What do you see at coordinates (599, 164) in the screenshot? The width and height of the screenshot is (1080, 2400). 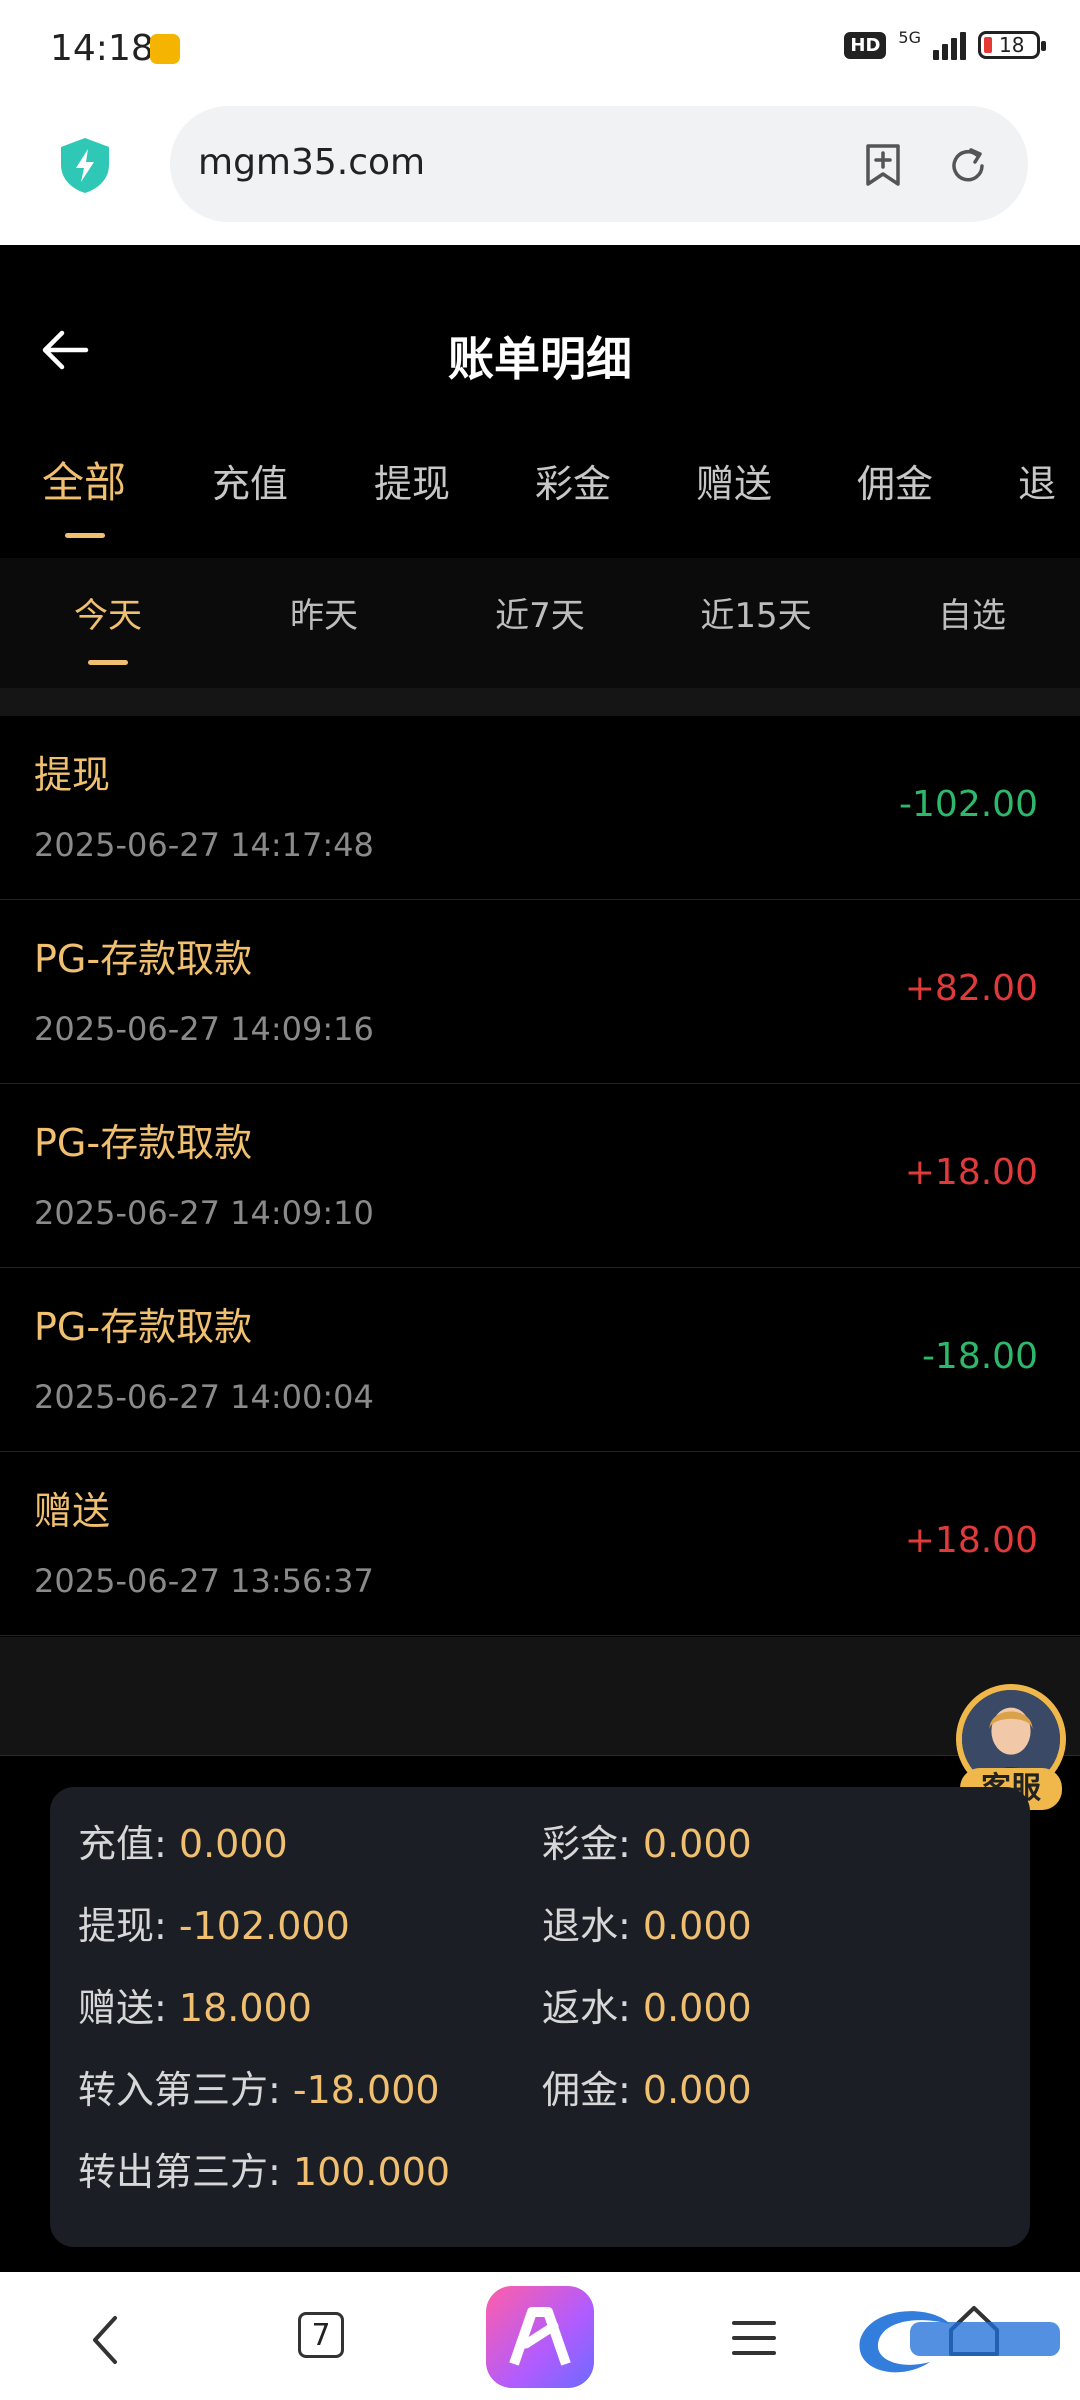 I see `address-bar: mgm35.com` at bounding box center [599, 164].